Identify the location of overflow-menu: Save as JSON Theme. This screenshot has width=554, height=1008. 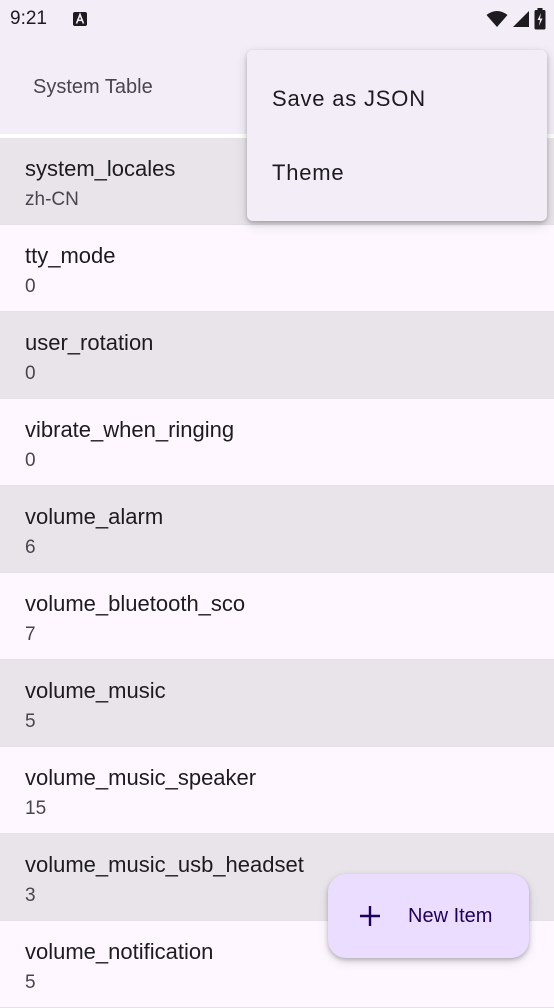
(397, 135).